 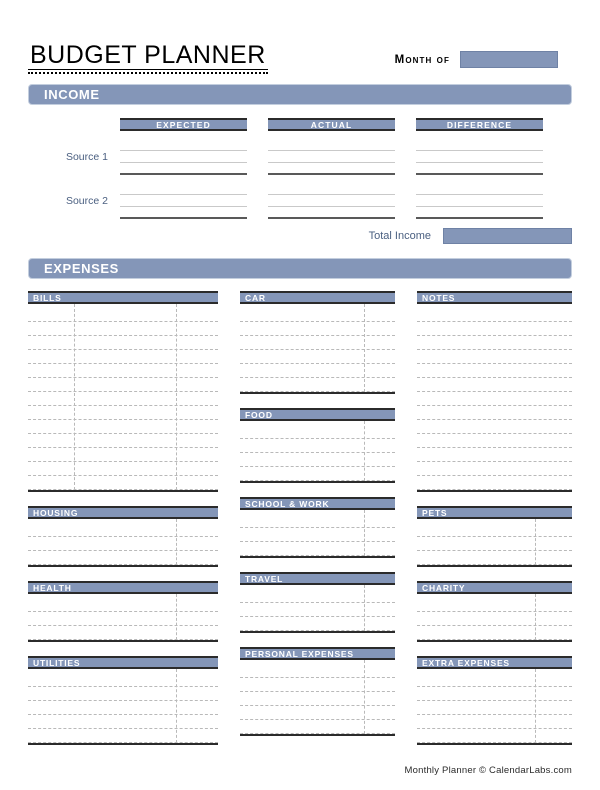 I want to click on expense-block-personal-expenses: PERSONAL EXPENSES, so click(x=317, y=691).